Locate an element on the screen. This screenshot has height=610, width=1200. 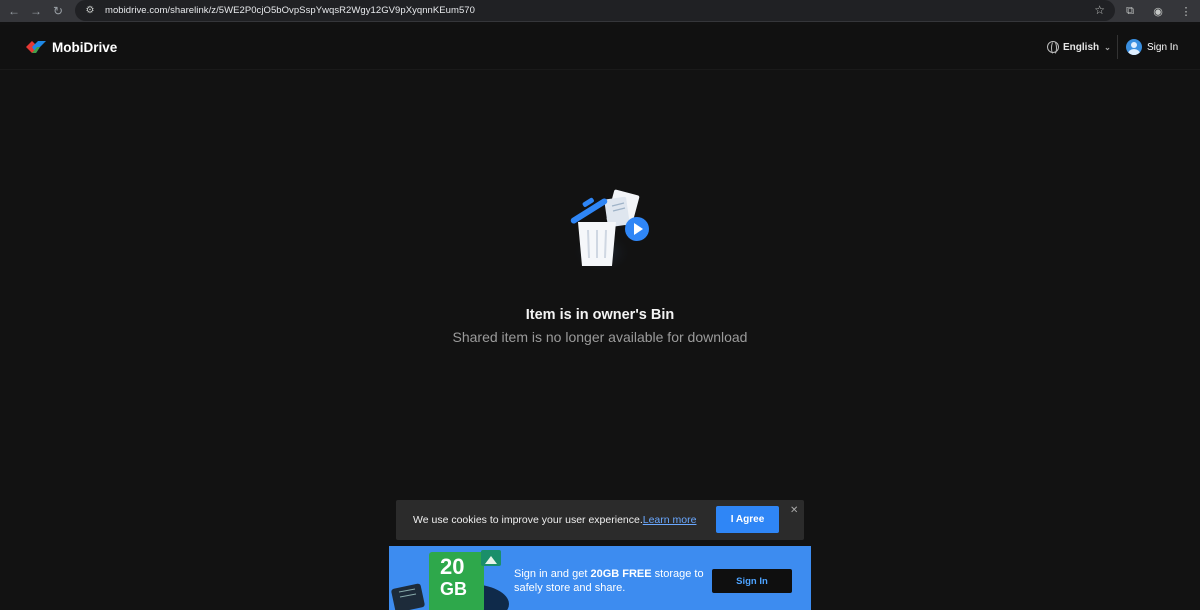
more-icon: ⋮ is located at coordinates (1186, 11).